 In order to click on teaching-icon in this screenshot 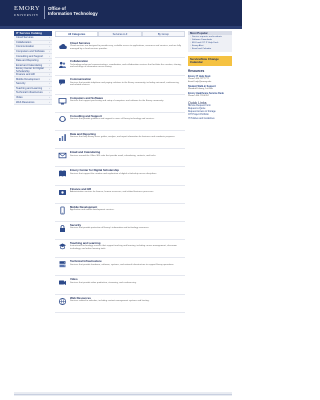, I will do `click(62, 246)`.